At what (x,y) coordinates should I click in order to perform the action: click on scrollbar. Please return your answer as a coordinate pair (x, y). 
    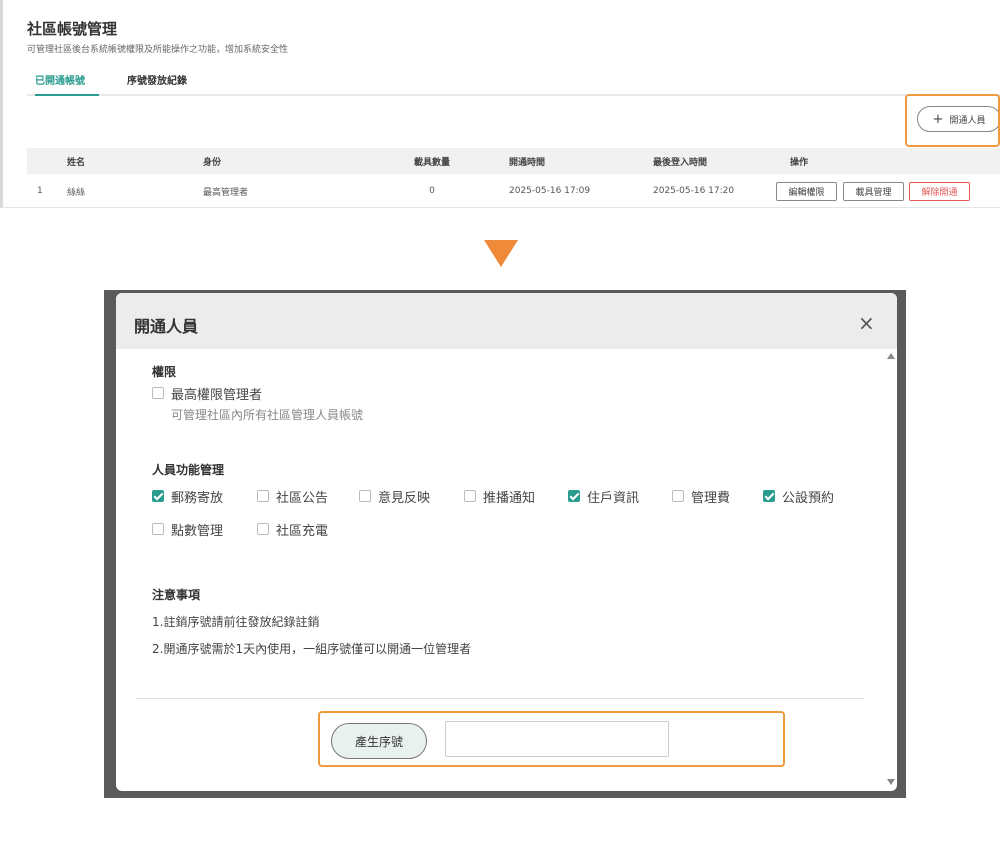
    Looking at the image, I should click on (890, 570).